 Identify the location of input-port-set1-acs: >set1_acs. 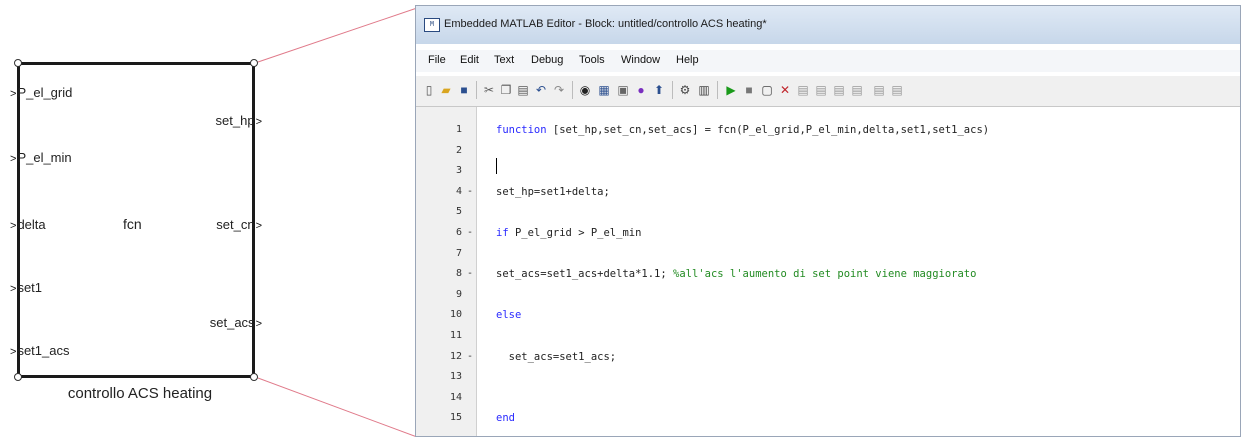
(39, 350).